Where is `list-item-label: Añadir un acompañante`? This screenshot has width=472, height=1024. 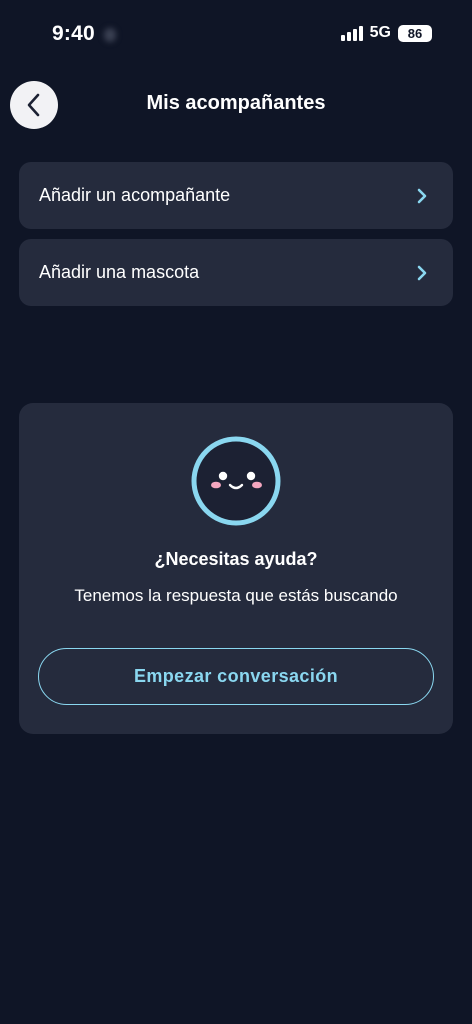
list-item-label: Añadir un acompañante is located at coordinates (135, 195).